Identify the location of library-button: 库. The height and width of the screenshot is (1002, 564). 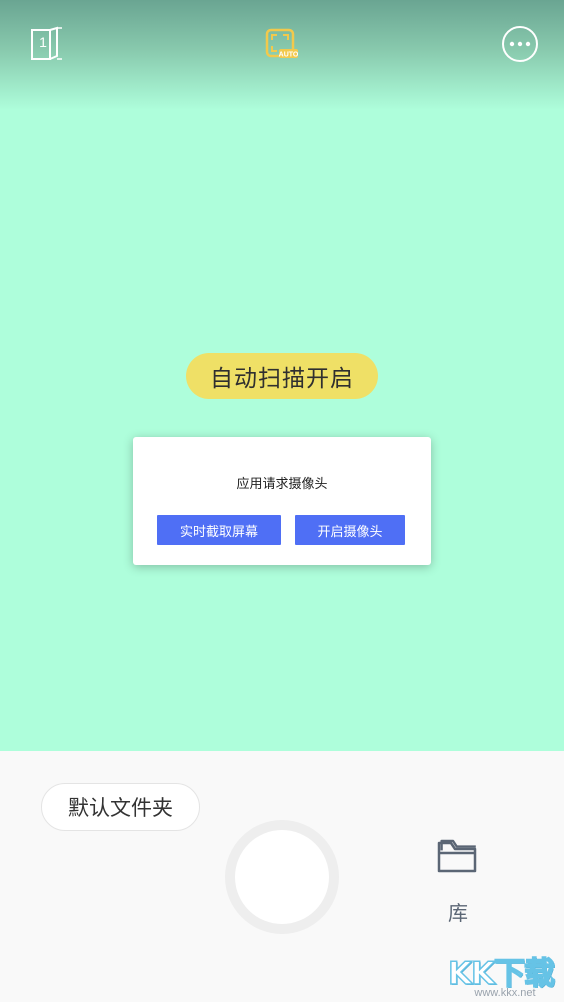
(458, 880).